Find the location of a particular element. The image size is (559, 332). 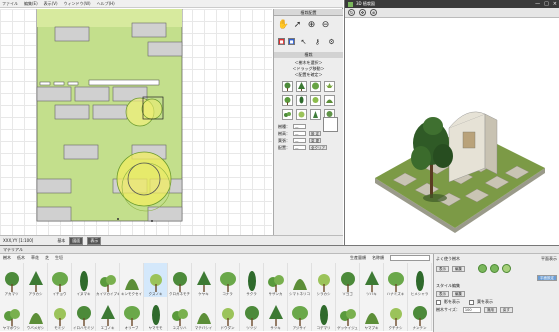

library-item: ケヤキ is located at coordinates (204, 280).